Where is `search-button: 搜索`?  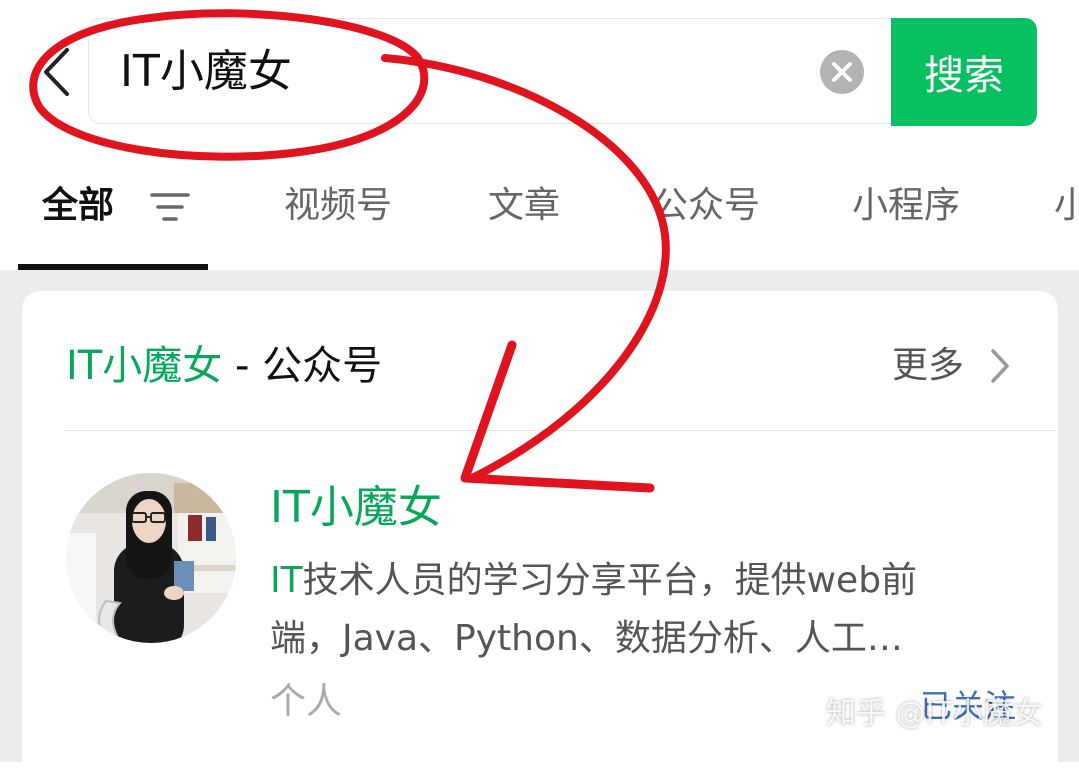
search-button: 搜索 is located at coordinates (964, 72).